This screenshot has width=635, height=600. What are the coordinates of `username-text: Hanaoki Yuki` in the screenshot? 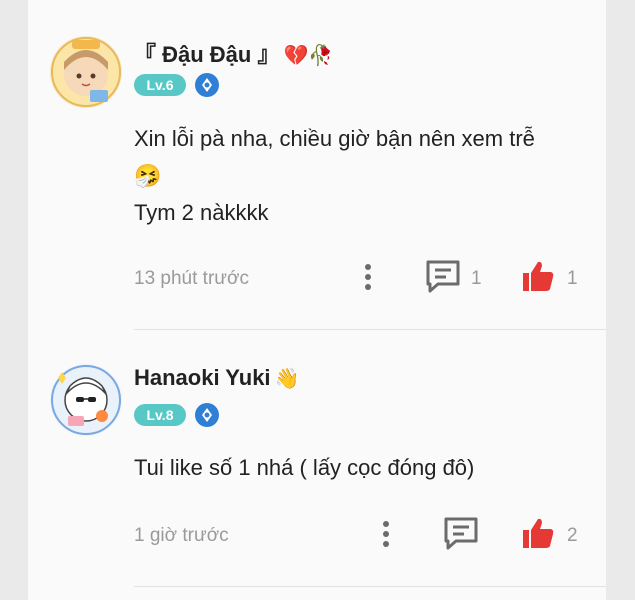 It's located at (202, 377).